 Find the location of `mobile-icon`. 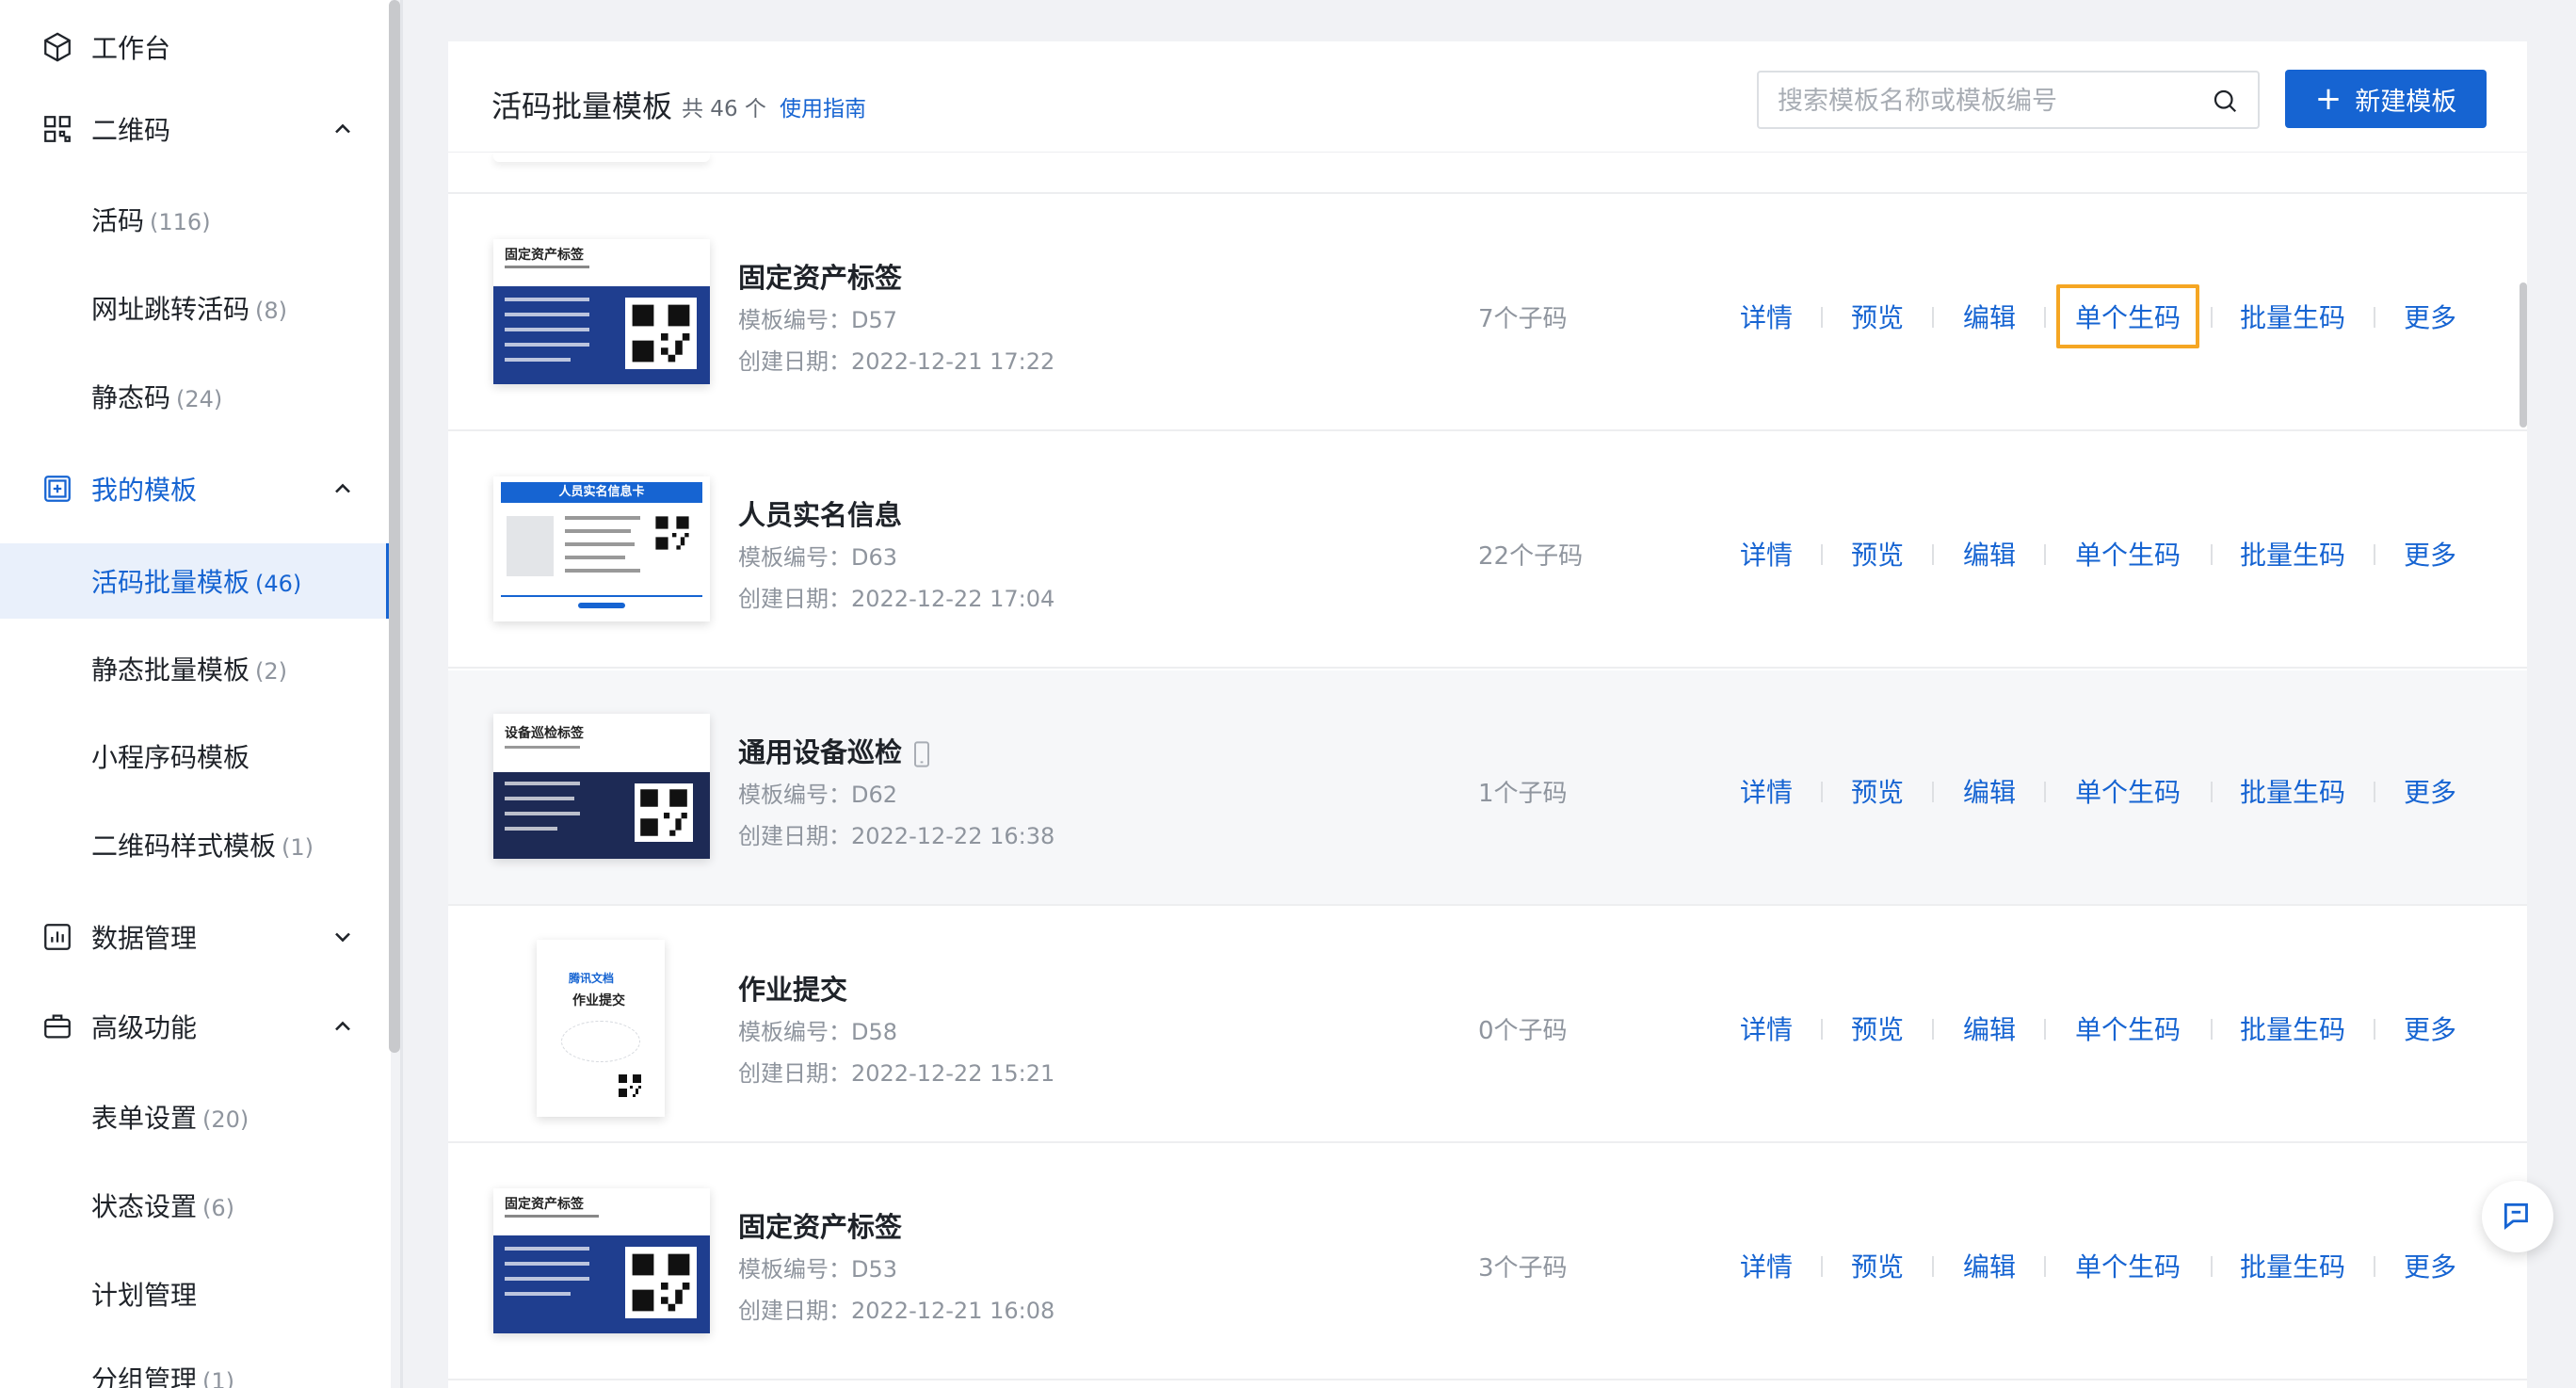

mobile-icon is located at coordinates (921, 754).